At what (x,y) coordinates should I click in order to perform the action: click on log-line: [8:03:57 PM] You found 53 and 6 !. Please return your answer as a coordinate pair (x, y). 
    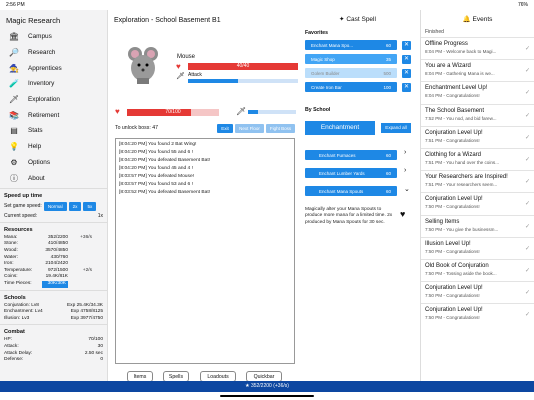
    Looking at the image, I should click on (156, 184).